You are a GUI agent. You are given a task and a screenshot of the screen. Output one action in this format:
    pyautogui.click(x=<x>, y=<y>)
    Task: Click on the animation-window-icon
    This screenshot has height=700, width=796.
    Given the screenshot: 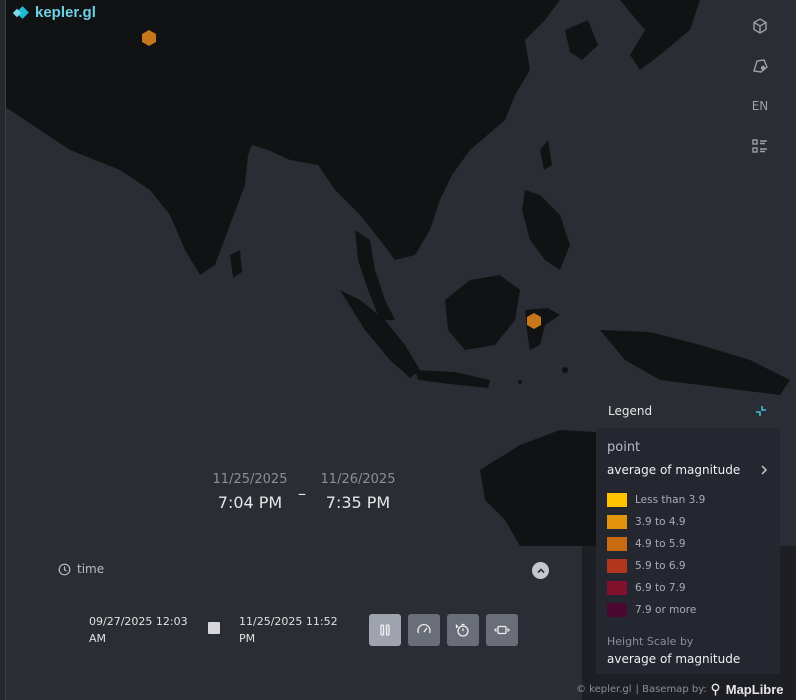 What is the action you would take?
    pyautogui.click(x=502, y=630)
    